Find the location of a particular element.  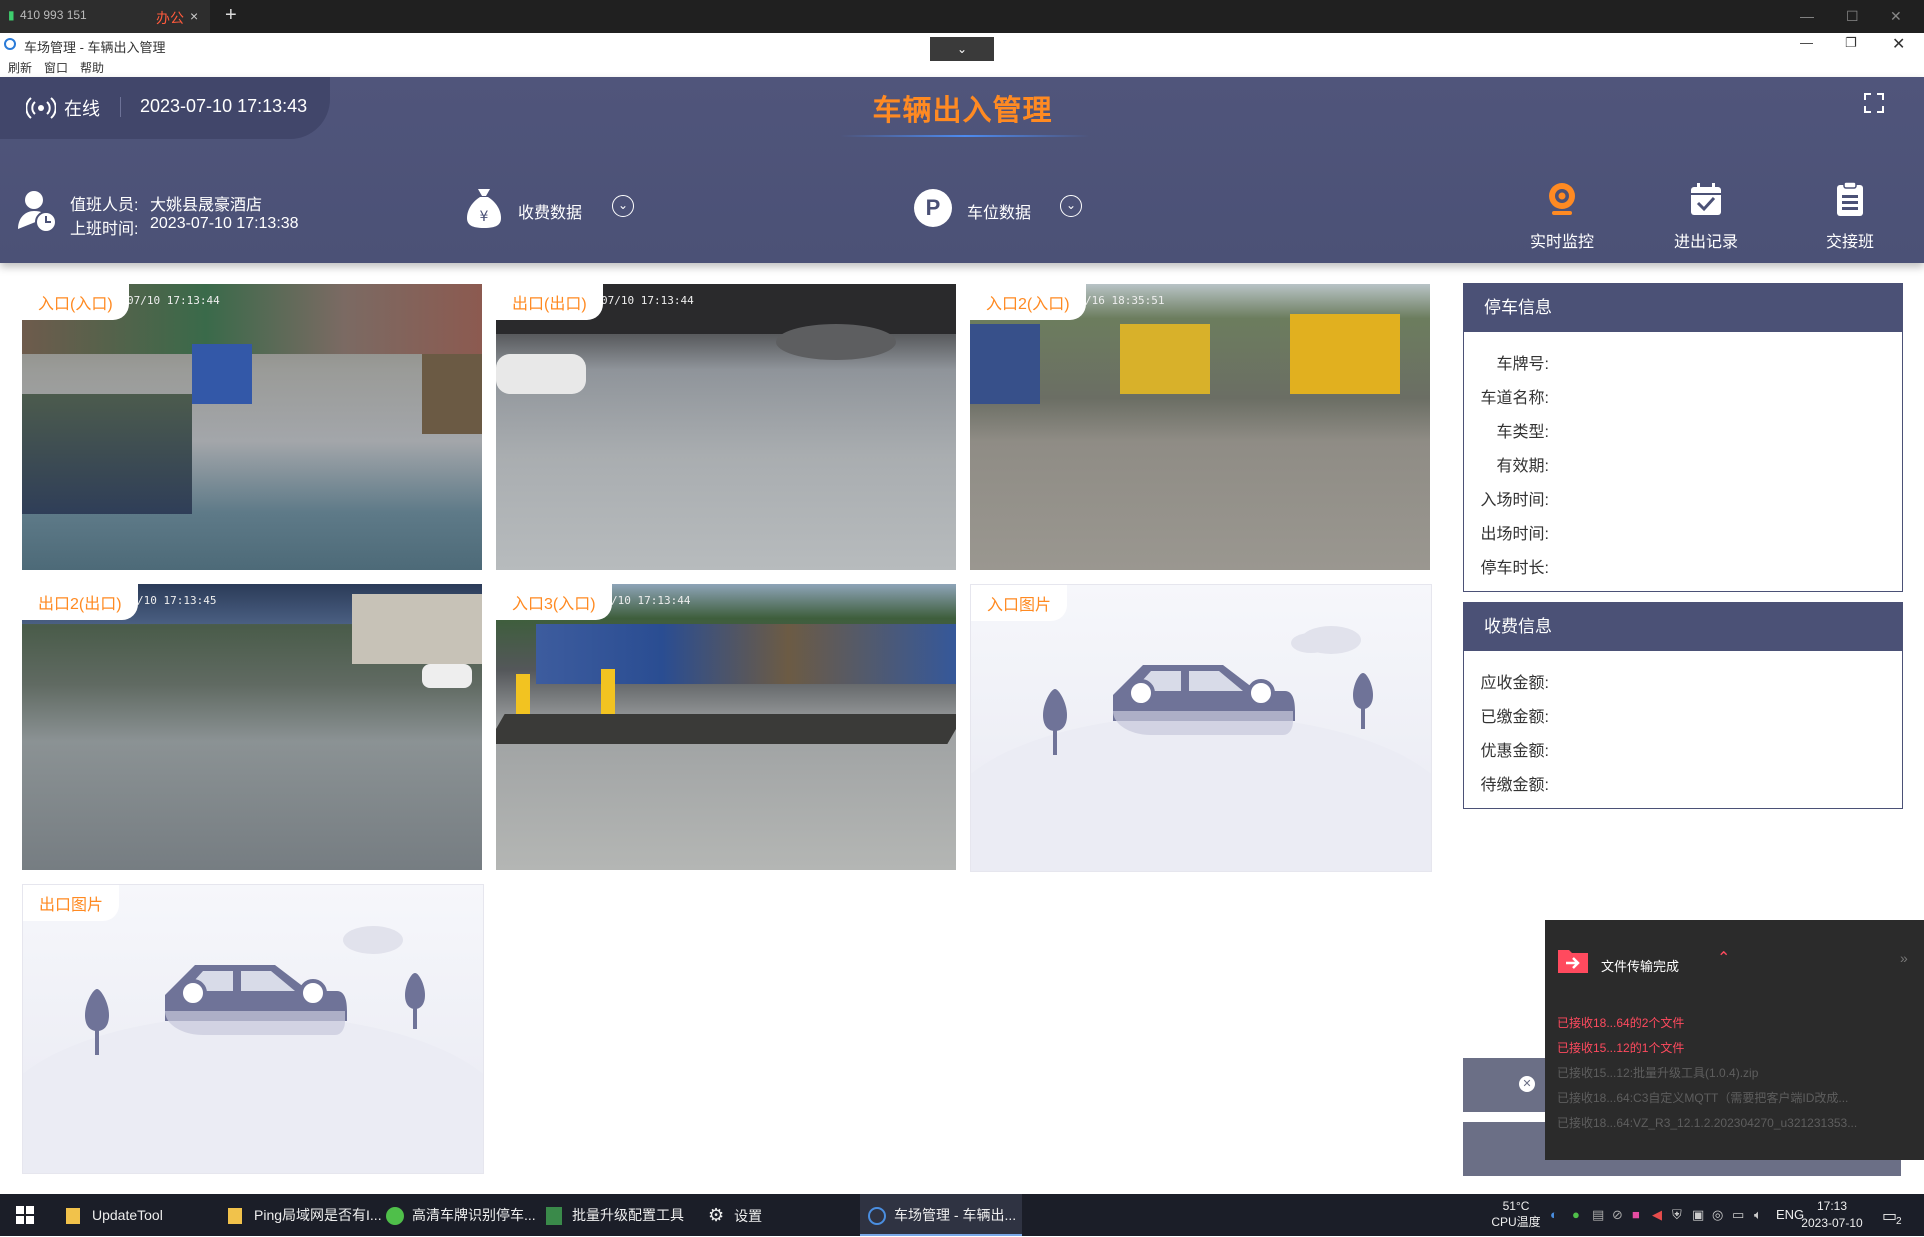

new-tab-icon: + is located at coordinates (231, 15).